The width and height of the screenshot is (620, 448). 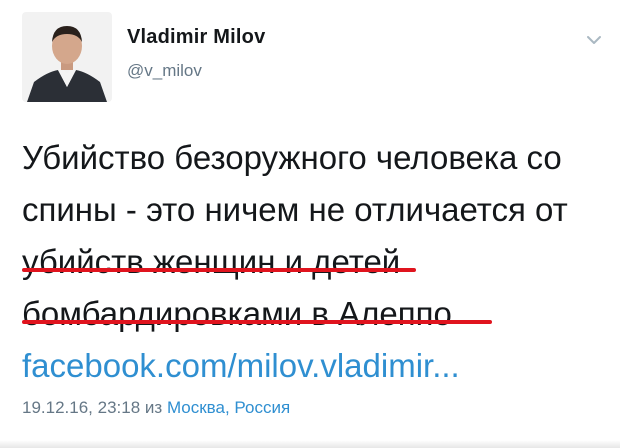 What do you see at coordinates (594, 40) in the screenshot?
I see `chevron-down-icon` at bounding box center [594, 40].